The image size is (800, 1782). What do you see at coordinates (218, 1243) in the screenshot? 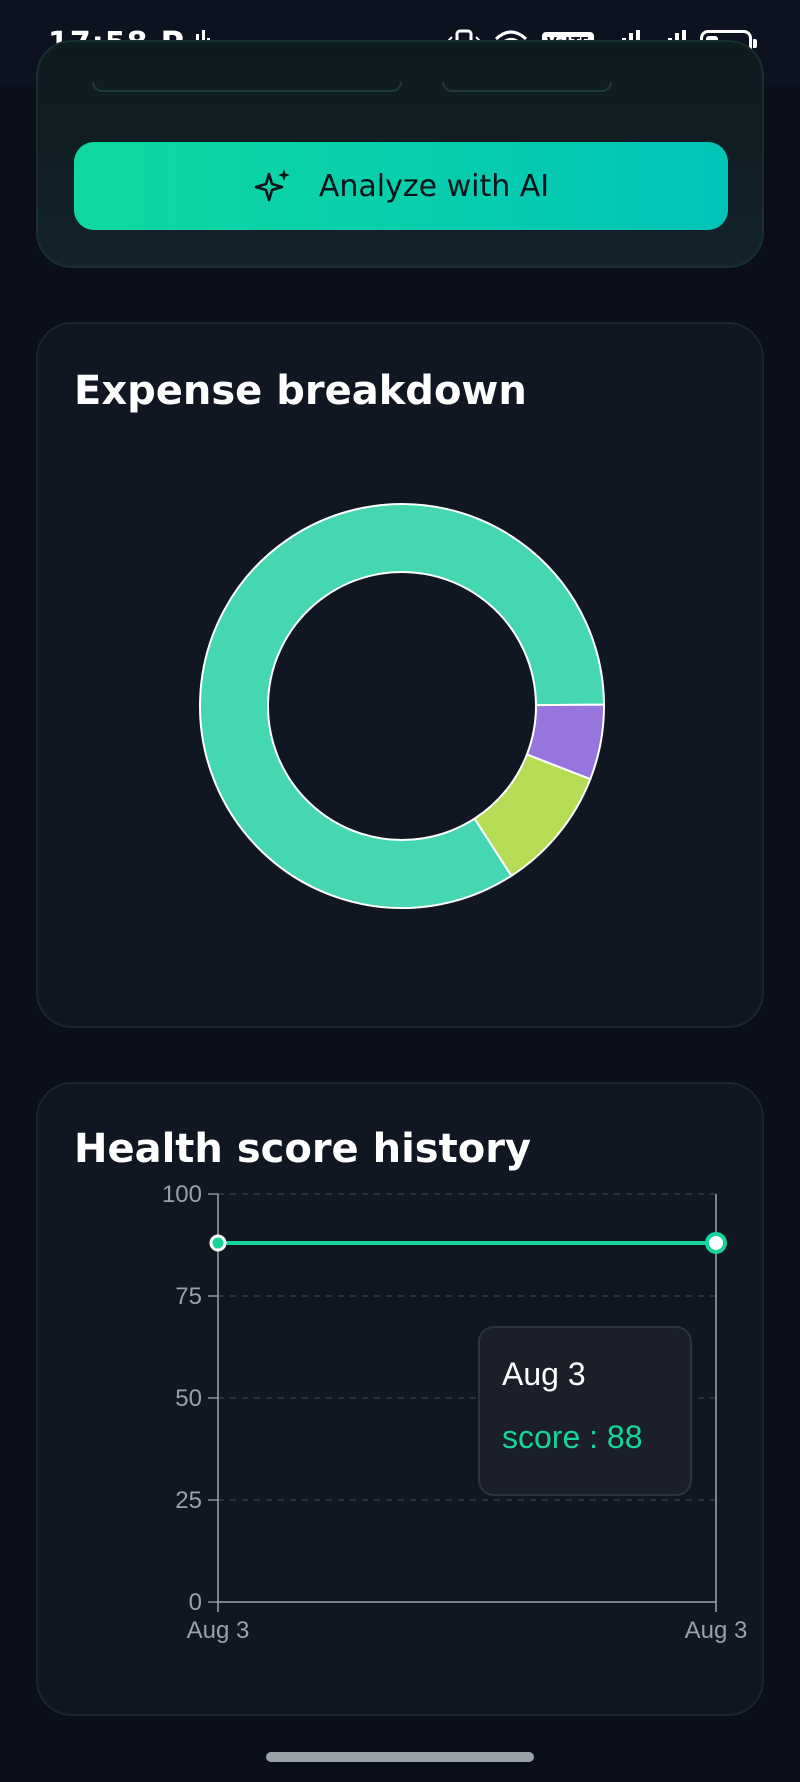
I see `data-point` at bounding box center [218, 1243].